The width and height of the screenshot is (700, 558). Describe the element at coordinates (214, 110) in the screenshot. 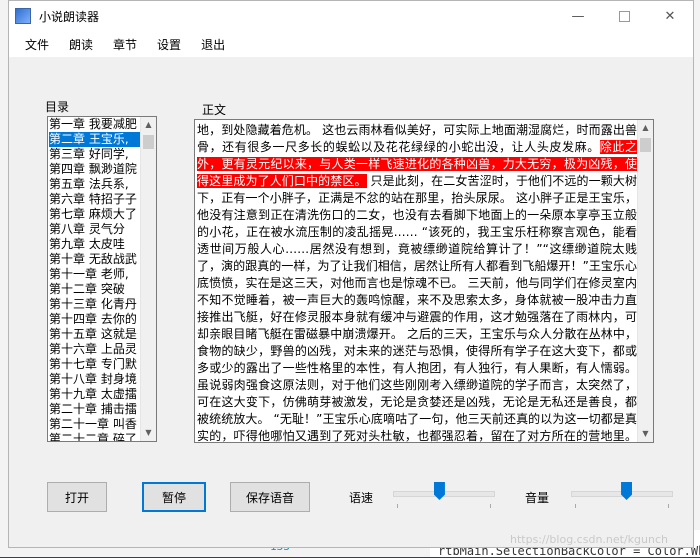

I see `body-label: 正文` at that location.